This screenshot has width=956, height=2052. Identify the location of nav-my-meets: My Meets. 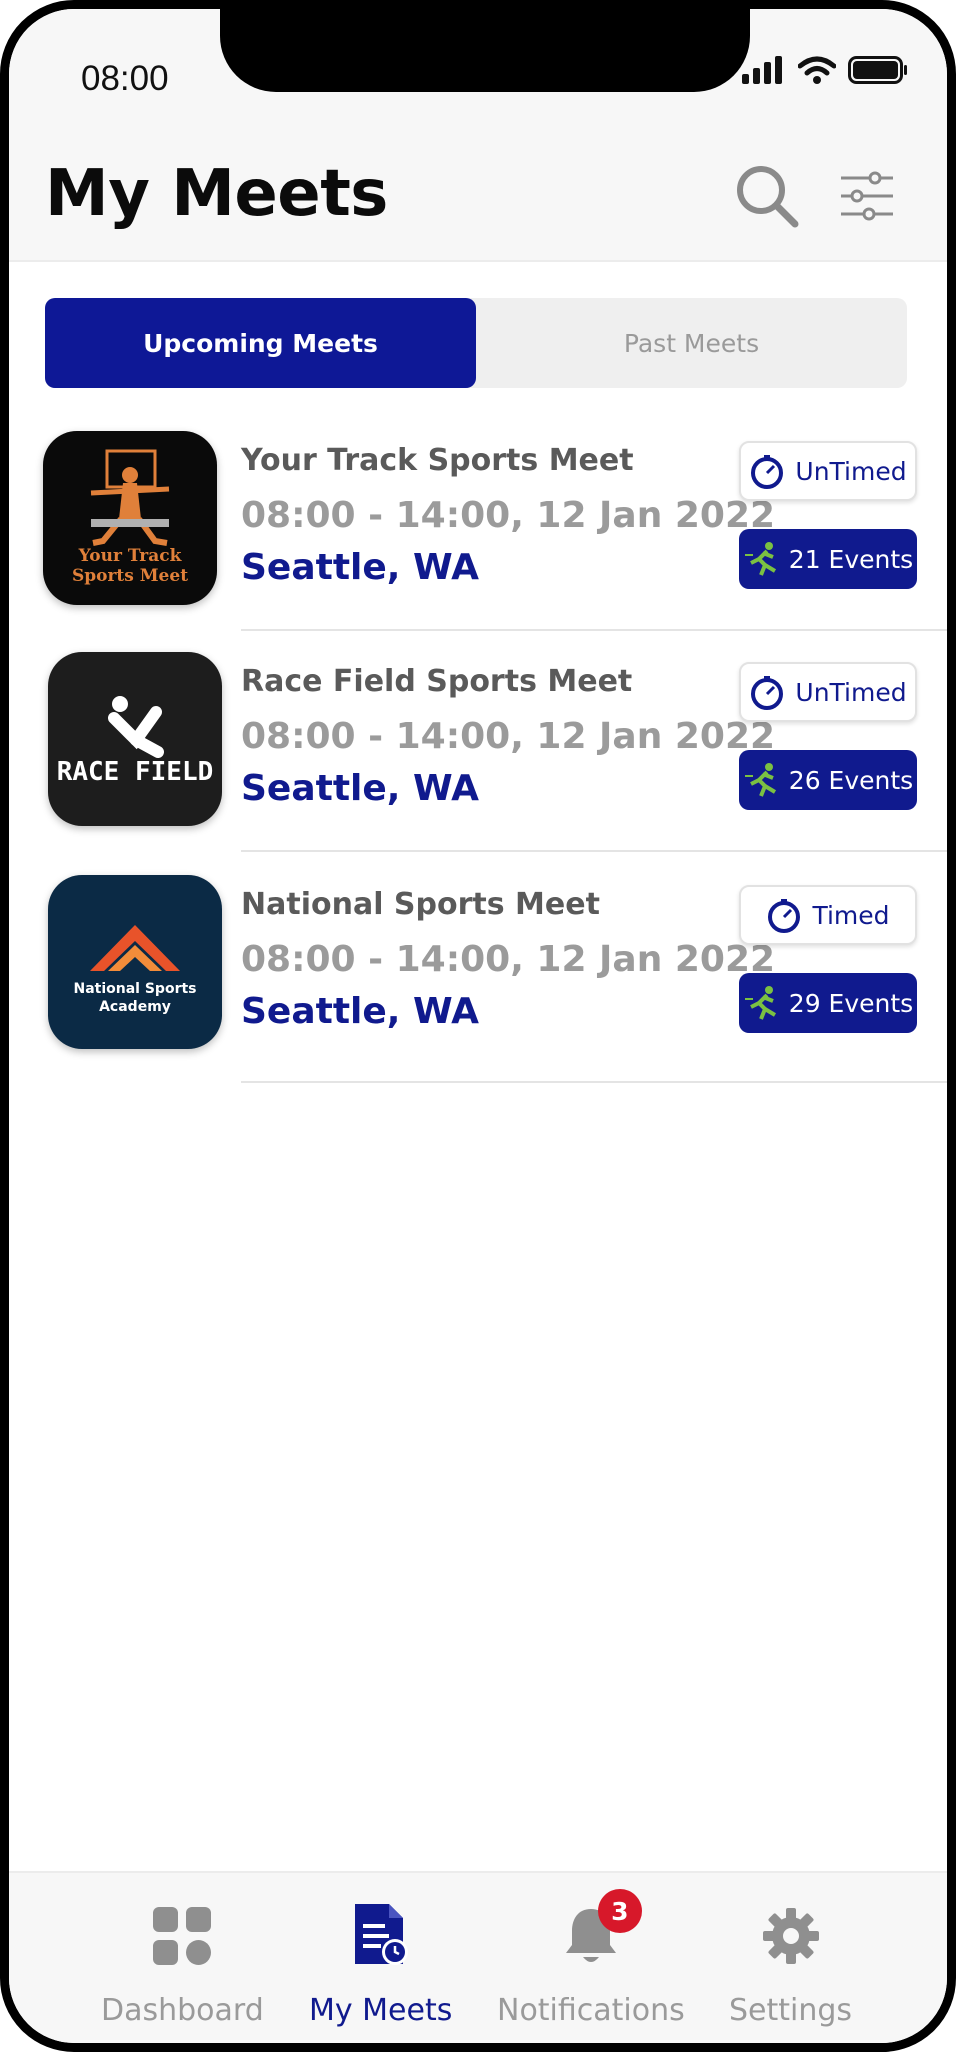
(380, 1964).